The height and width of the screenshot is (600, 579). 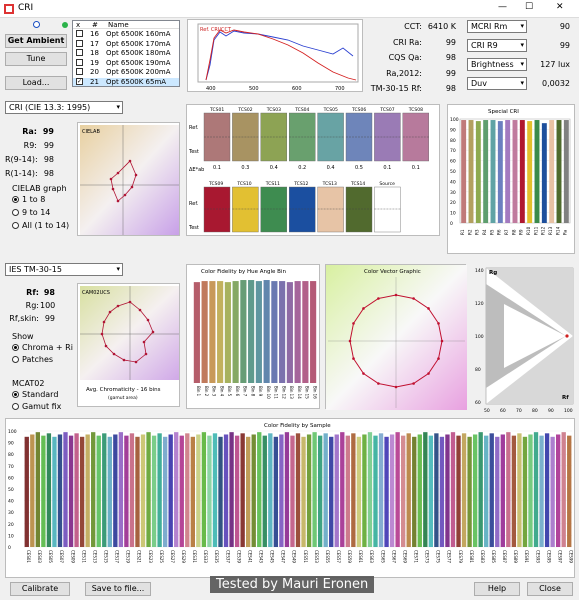 What do you see at coordinates (497, 26) in the screenshot?
I see `metric-select: MCRI Rm ▾` at bounding box center [497, 26].